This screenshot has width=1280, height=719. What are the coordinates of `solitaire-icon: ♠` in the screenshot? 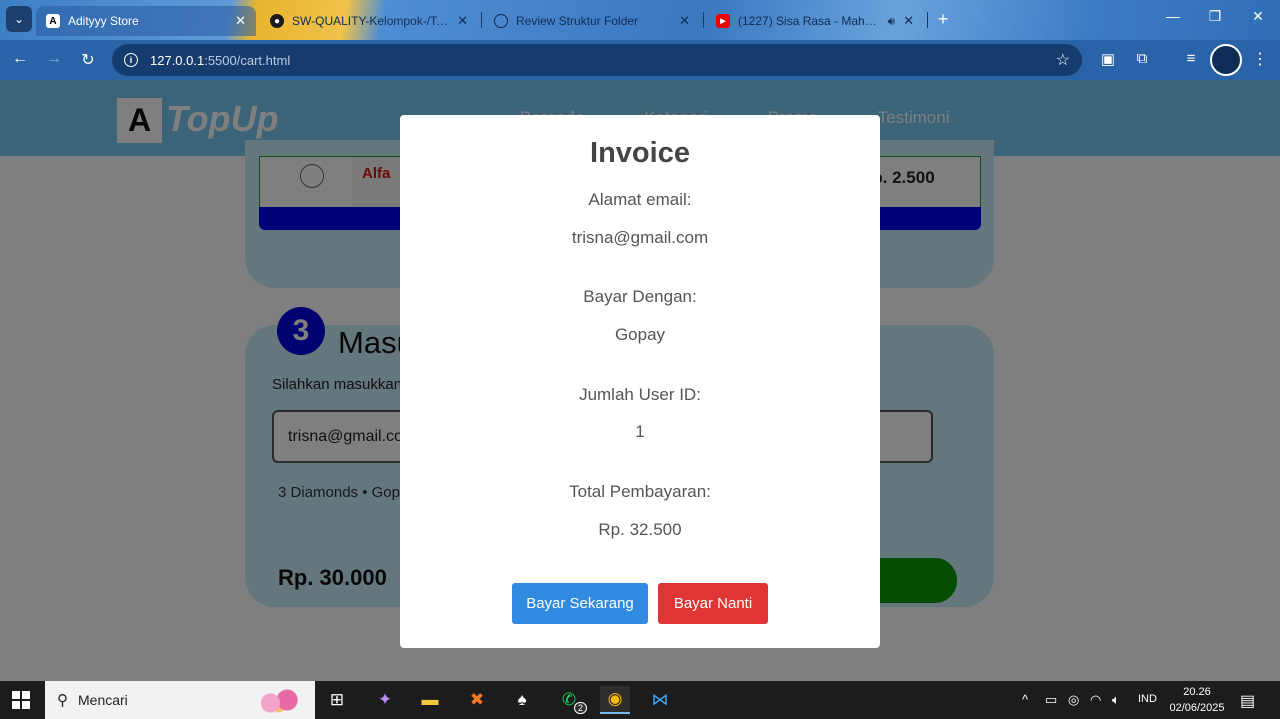 It's located at (522, 700).